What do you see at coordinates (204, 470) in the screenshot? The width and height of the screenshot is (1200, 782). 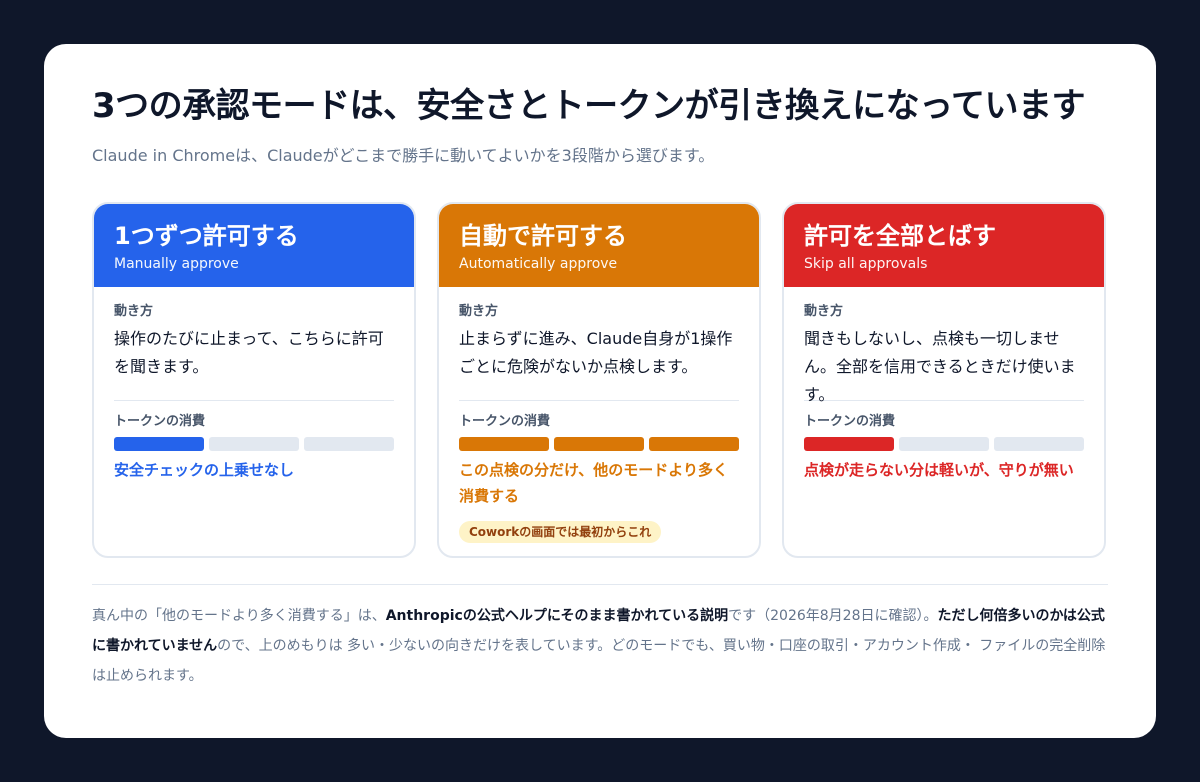 I see `card-note: 安全チェックの上乗せなし` at bounding box center [204, 470].